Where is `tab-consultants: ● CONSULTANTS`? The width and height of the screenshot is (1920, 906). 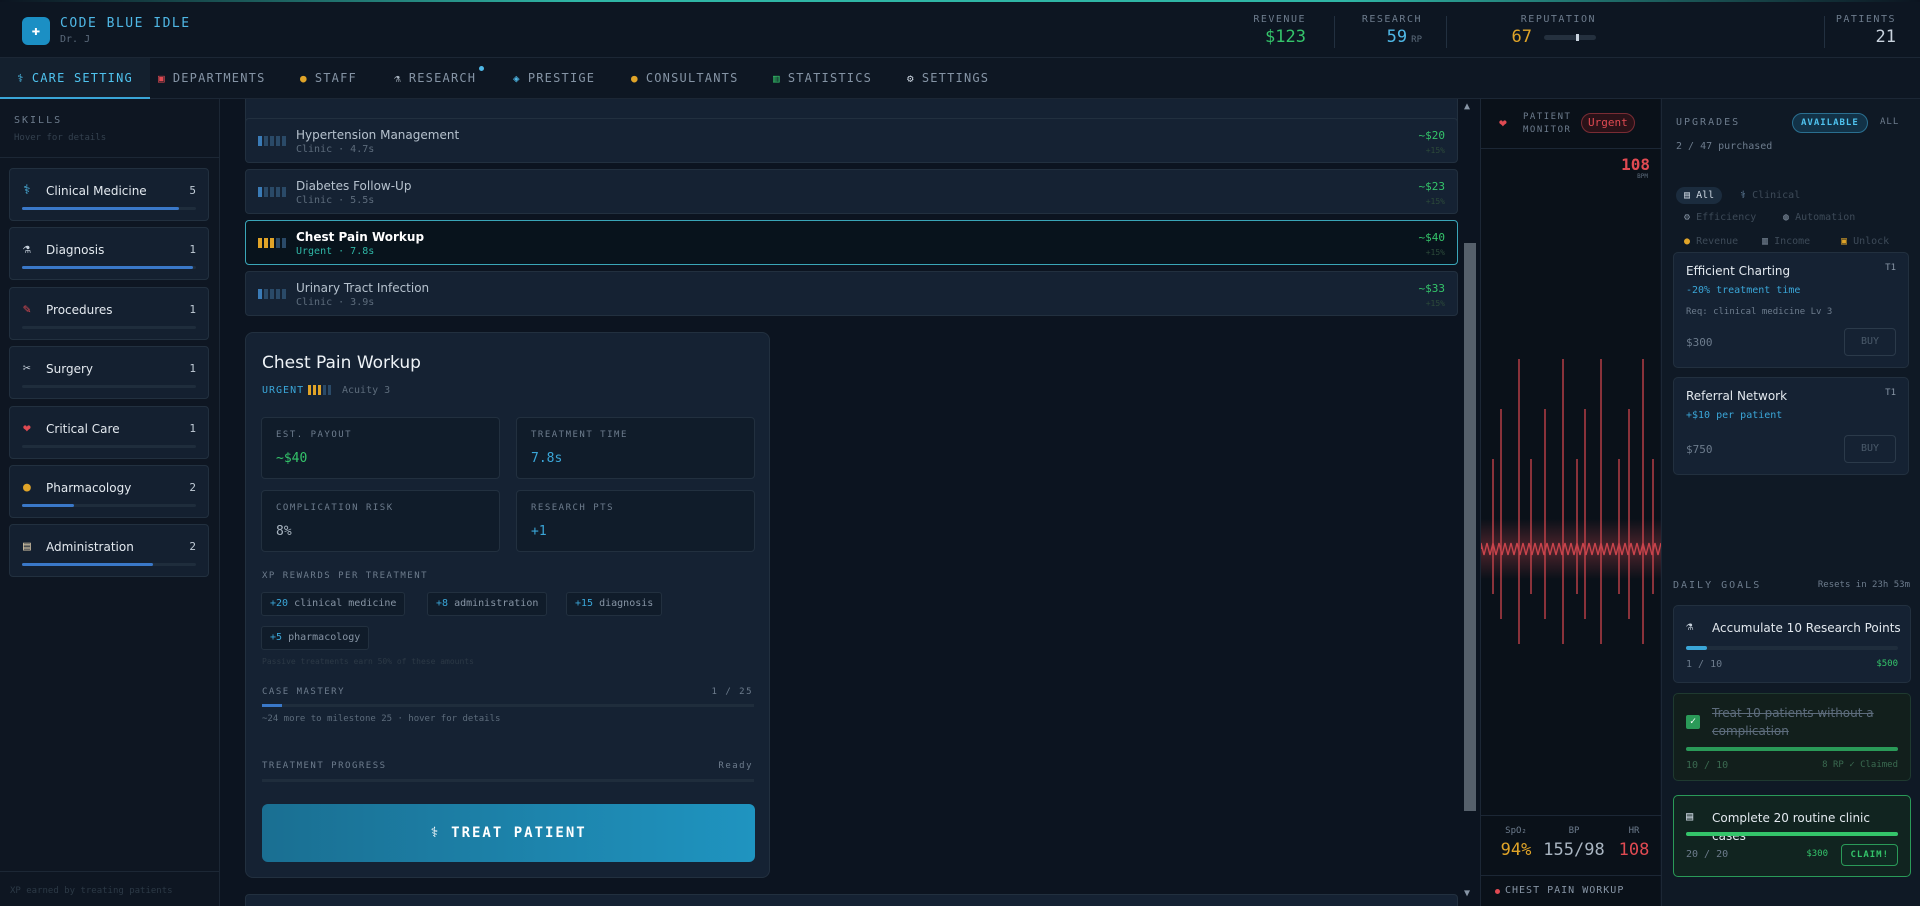 tab-consultants: ● CONSULTANTS is located at coordinates (685, 78).